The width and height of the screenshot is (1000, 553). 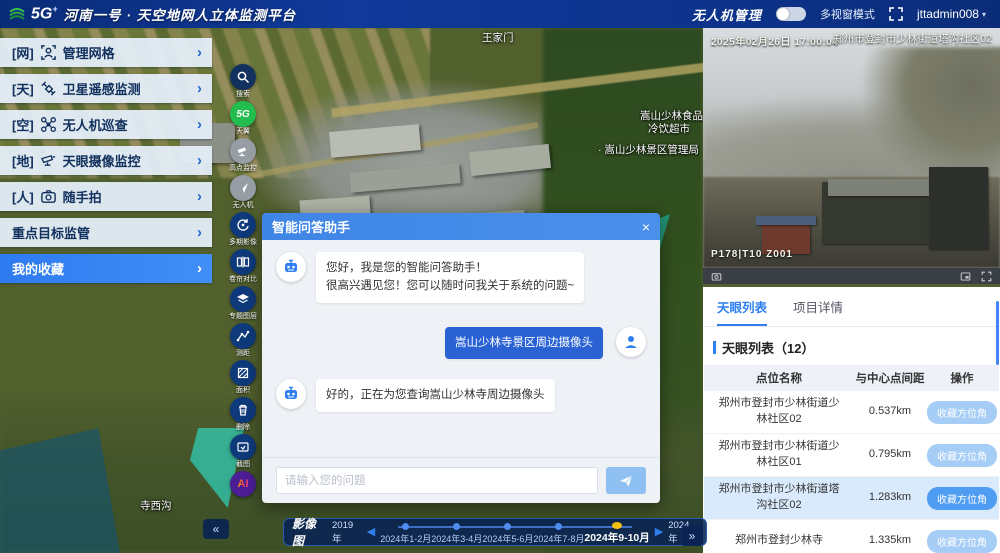 I want to click on table-row: 郑州市登封市少林街道塔沟社区02 1.283km 收藏方位角, so click(x=851, y=498).